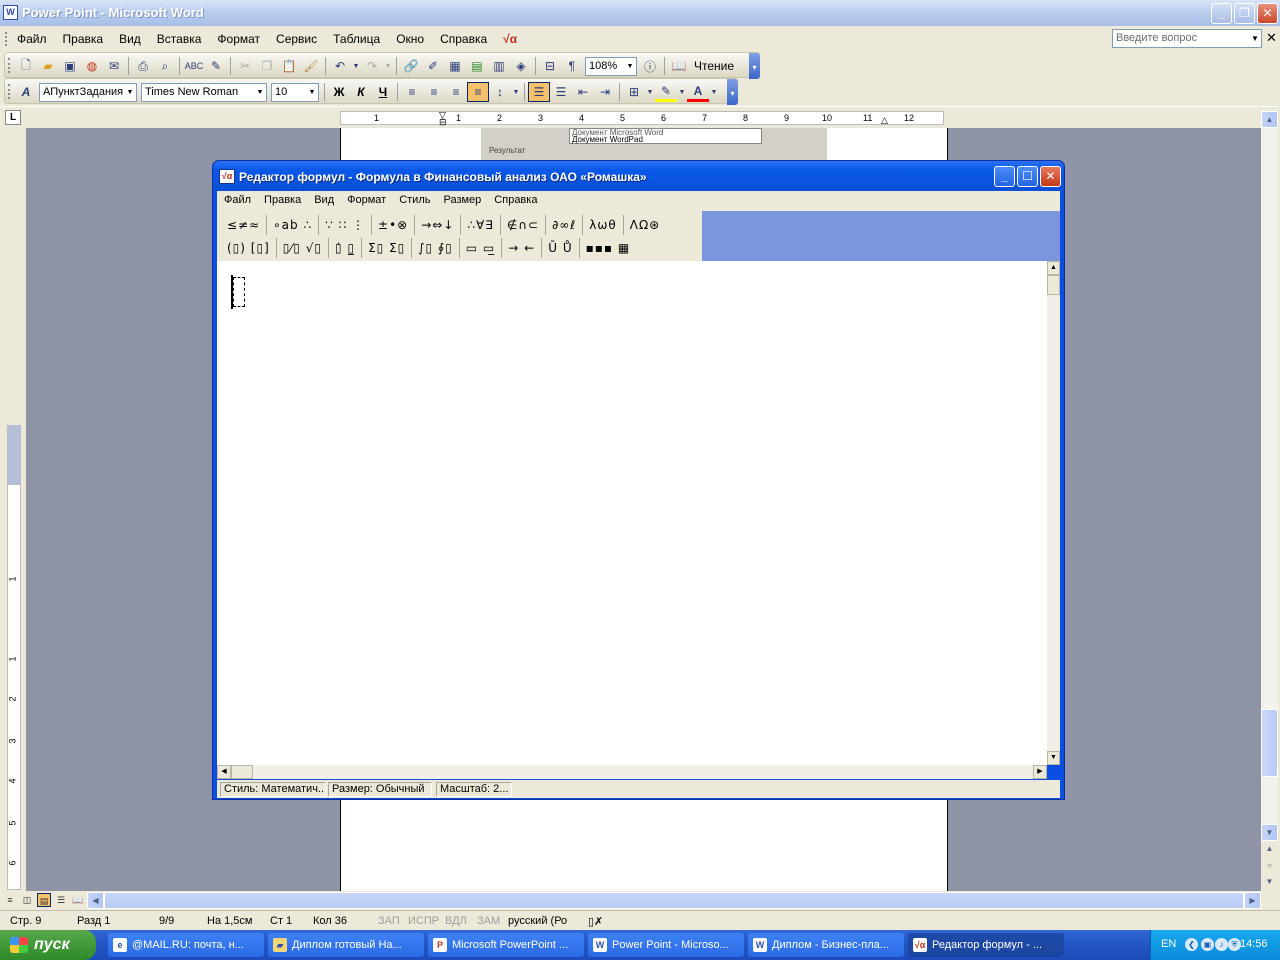  I want to click on fractions-radicals-palette-button: ▯⁄▯ √▯, so click(302, 248).